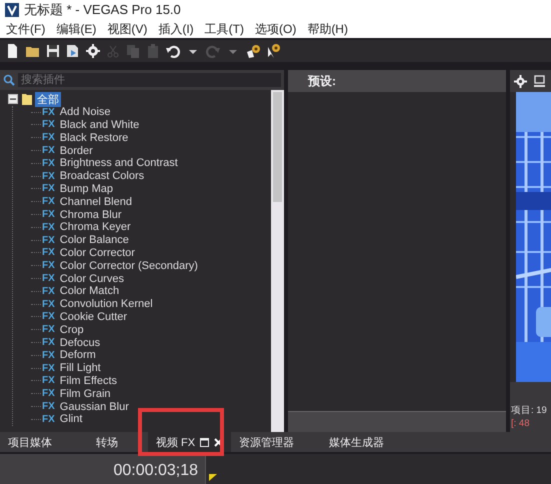  What do you see at coordinates (151, 150) in the screenshot?
I see `tree-item: FX Border` at bounding box center [151, 150].